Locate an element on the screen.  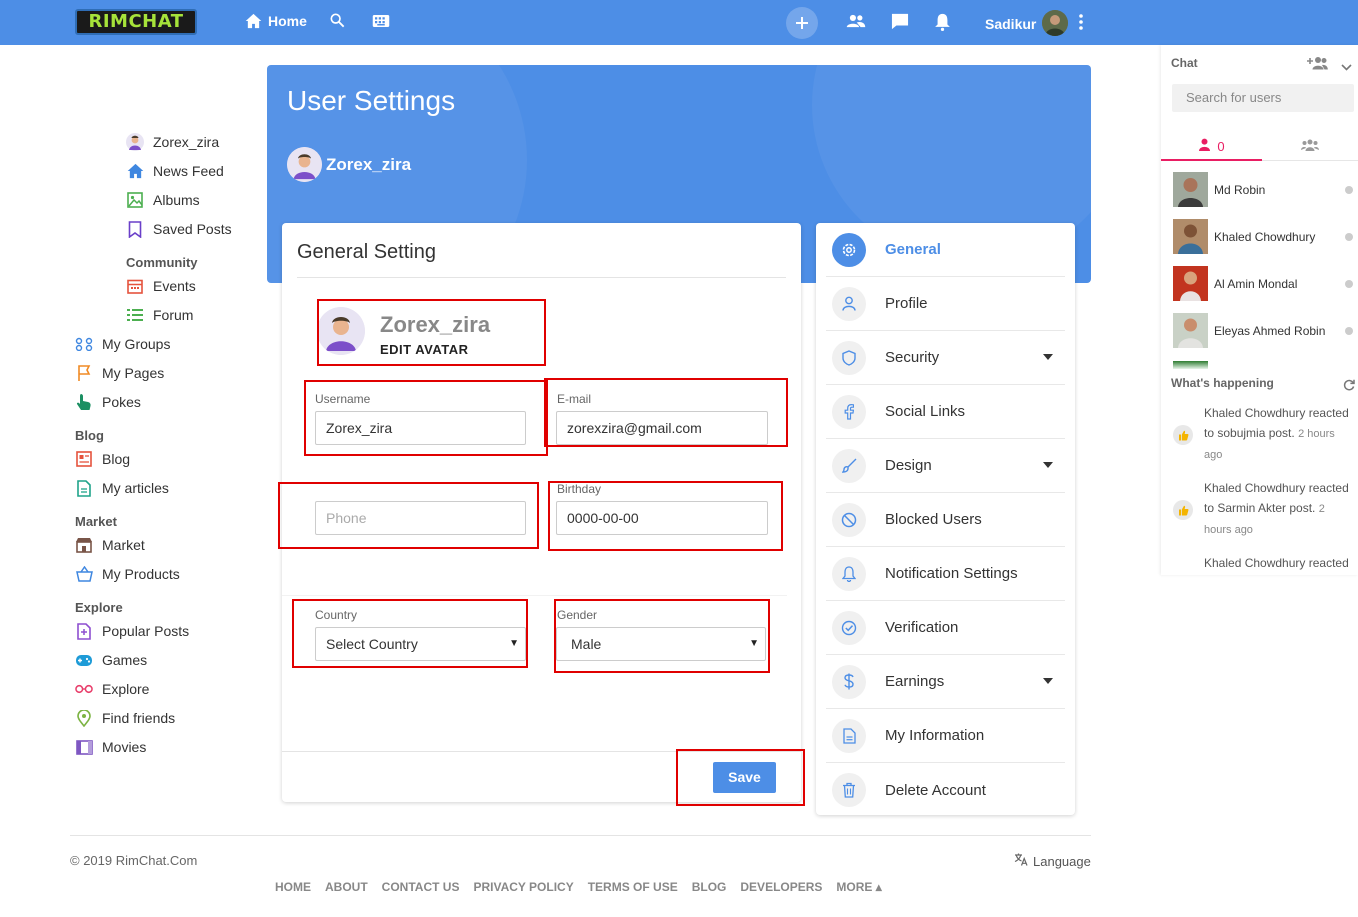
menu-item-social-links: Social Links is located at coordinates (945, 412).